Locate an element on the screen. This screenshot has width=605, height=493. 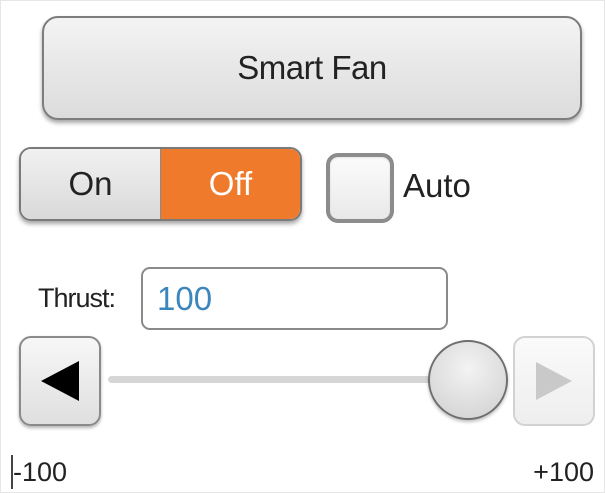
toggle-off-label: Off is located at coordinates (230, 183).